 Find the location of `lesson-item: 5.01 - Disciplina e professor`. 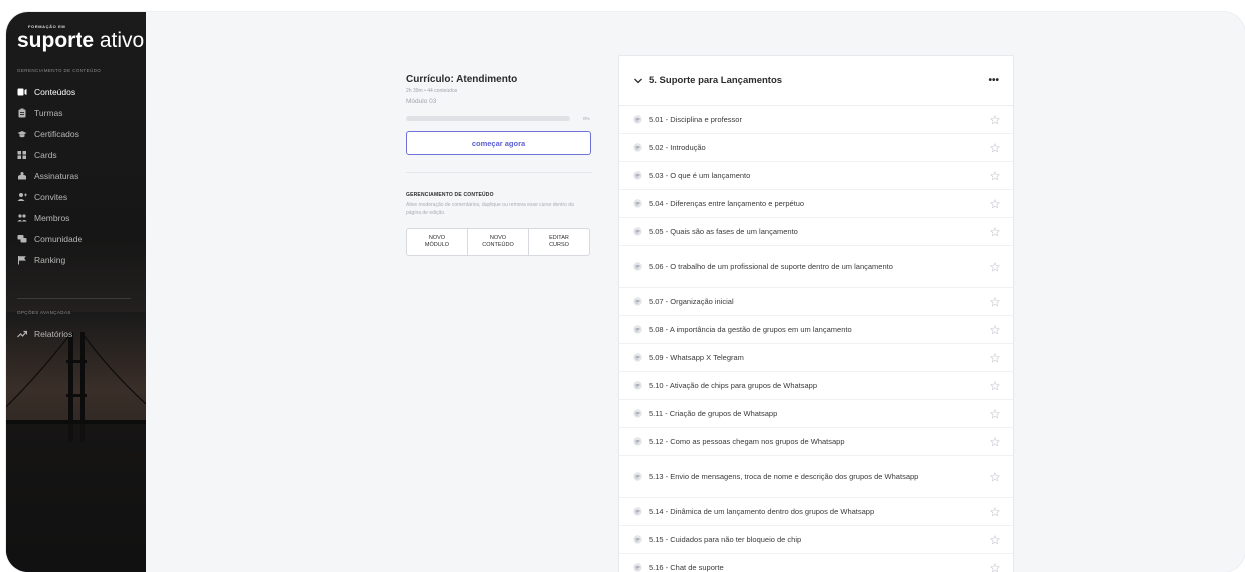

lesson-item: 5.01 - Disciplina e professor is located at coordinates (816, 120).